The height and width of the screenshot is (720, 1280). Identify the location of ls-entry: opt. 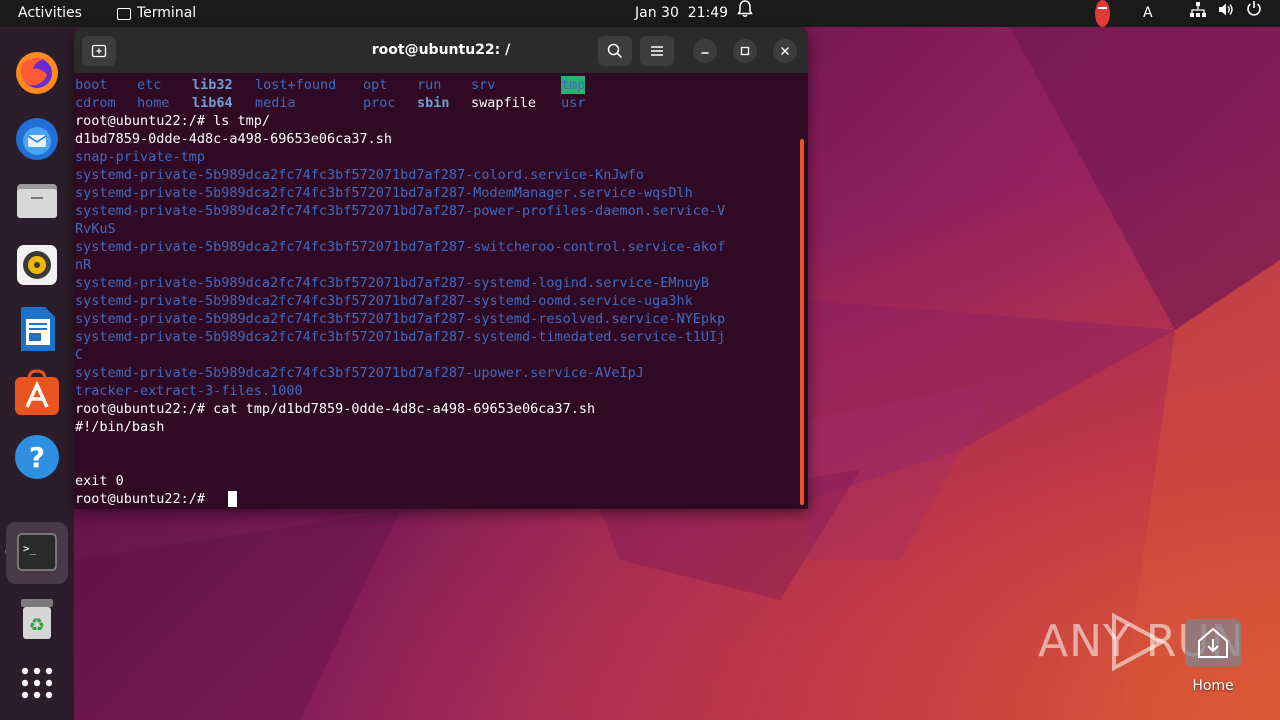
(375, 85).